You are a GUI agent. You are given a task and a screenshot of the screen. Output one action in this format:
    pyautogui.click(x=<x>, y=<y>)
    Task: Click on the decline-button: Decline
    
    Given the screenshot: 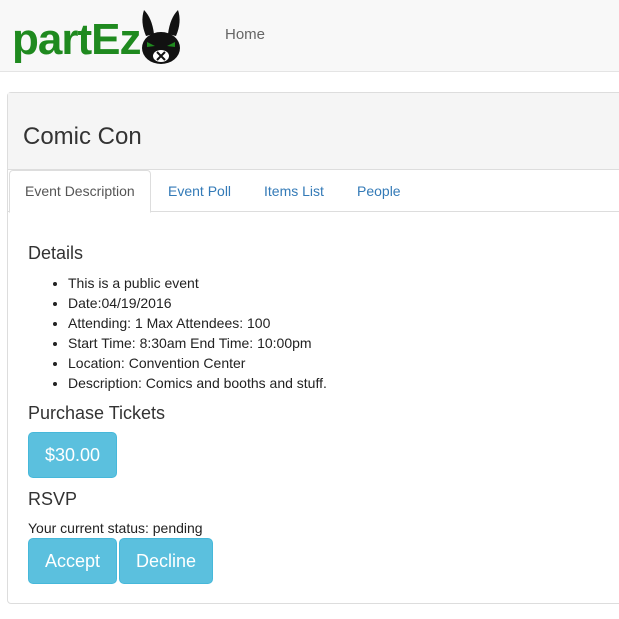 What is the action you would take?
    pyautogui.click(x=166, y=561)
    